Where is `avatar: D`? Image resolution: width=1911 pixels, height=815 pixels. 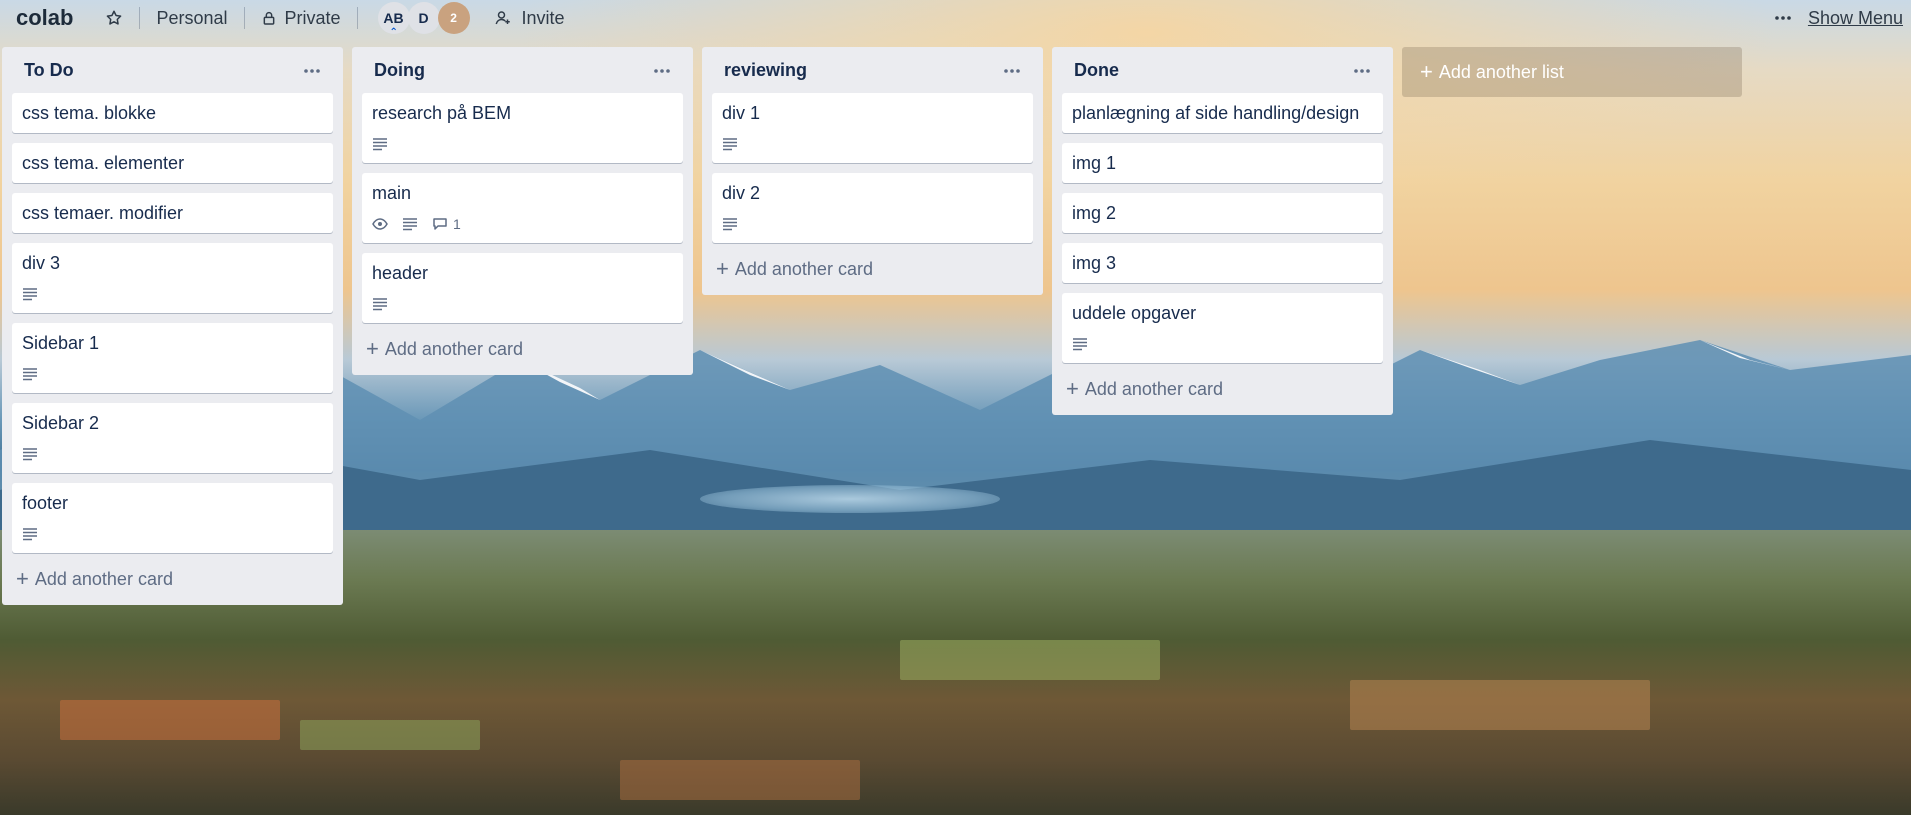
avatar: D is located at coordinates (423, 18).